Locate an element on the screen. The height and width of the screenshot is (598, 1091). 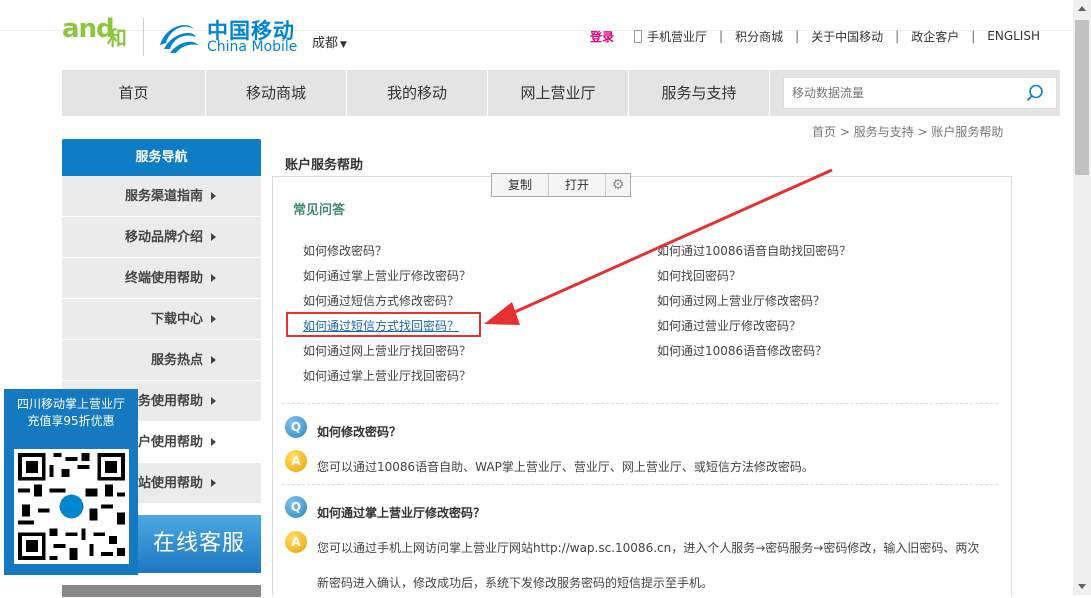
copy-button: 复制 is located at coordinates (520, 185).